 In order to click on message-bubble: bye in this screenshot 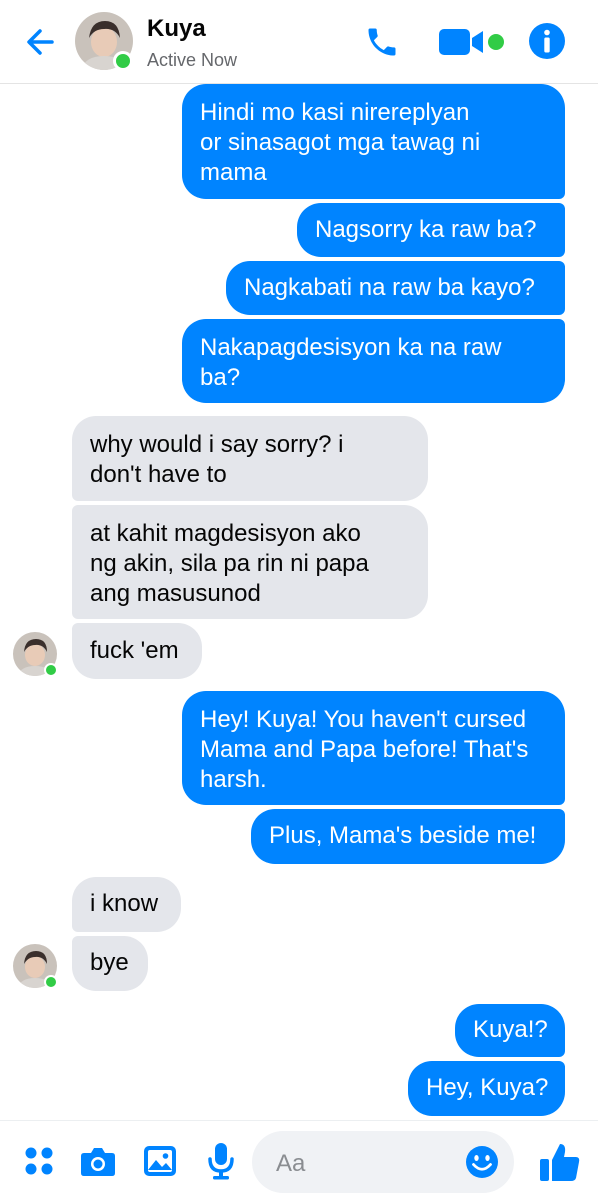, I will do `click(110, 963)`.